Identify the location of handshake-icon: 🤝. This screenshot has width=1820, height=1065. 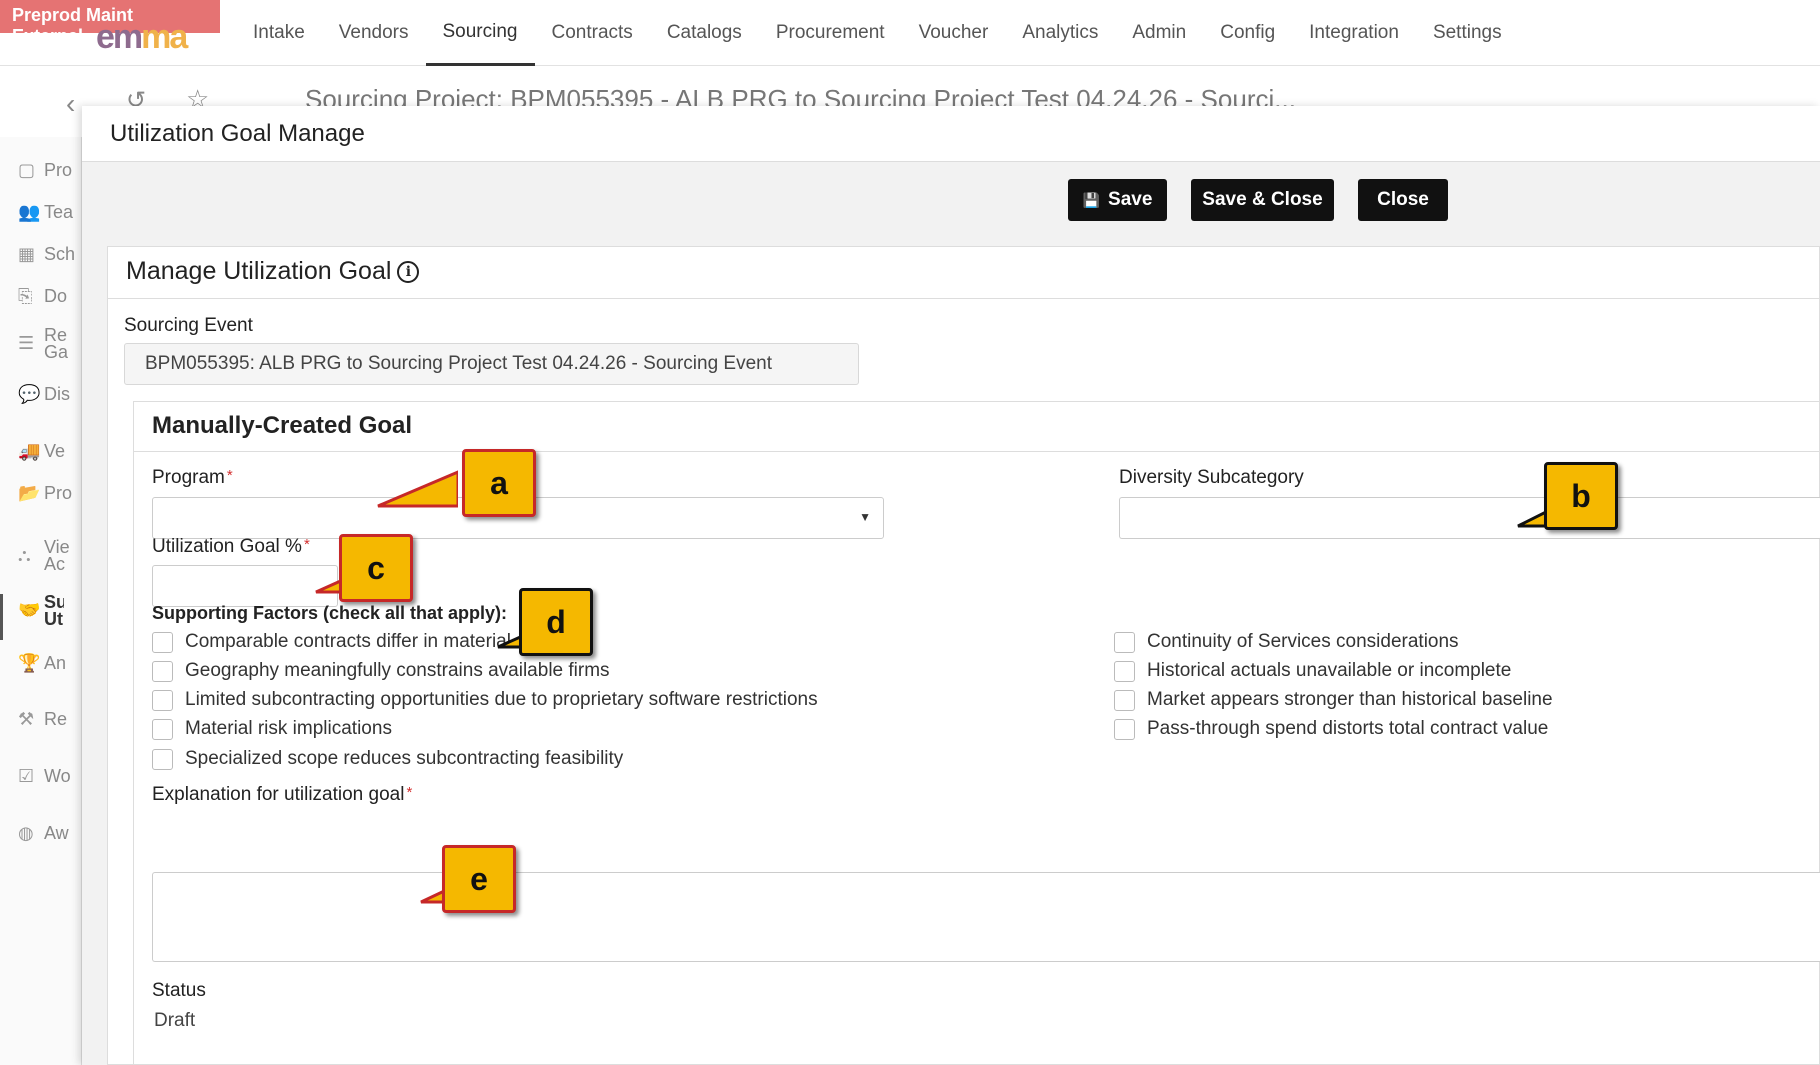
(29, 610).